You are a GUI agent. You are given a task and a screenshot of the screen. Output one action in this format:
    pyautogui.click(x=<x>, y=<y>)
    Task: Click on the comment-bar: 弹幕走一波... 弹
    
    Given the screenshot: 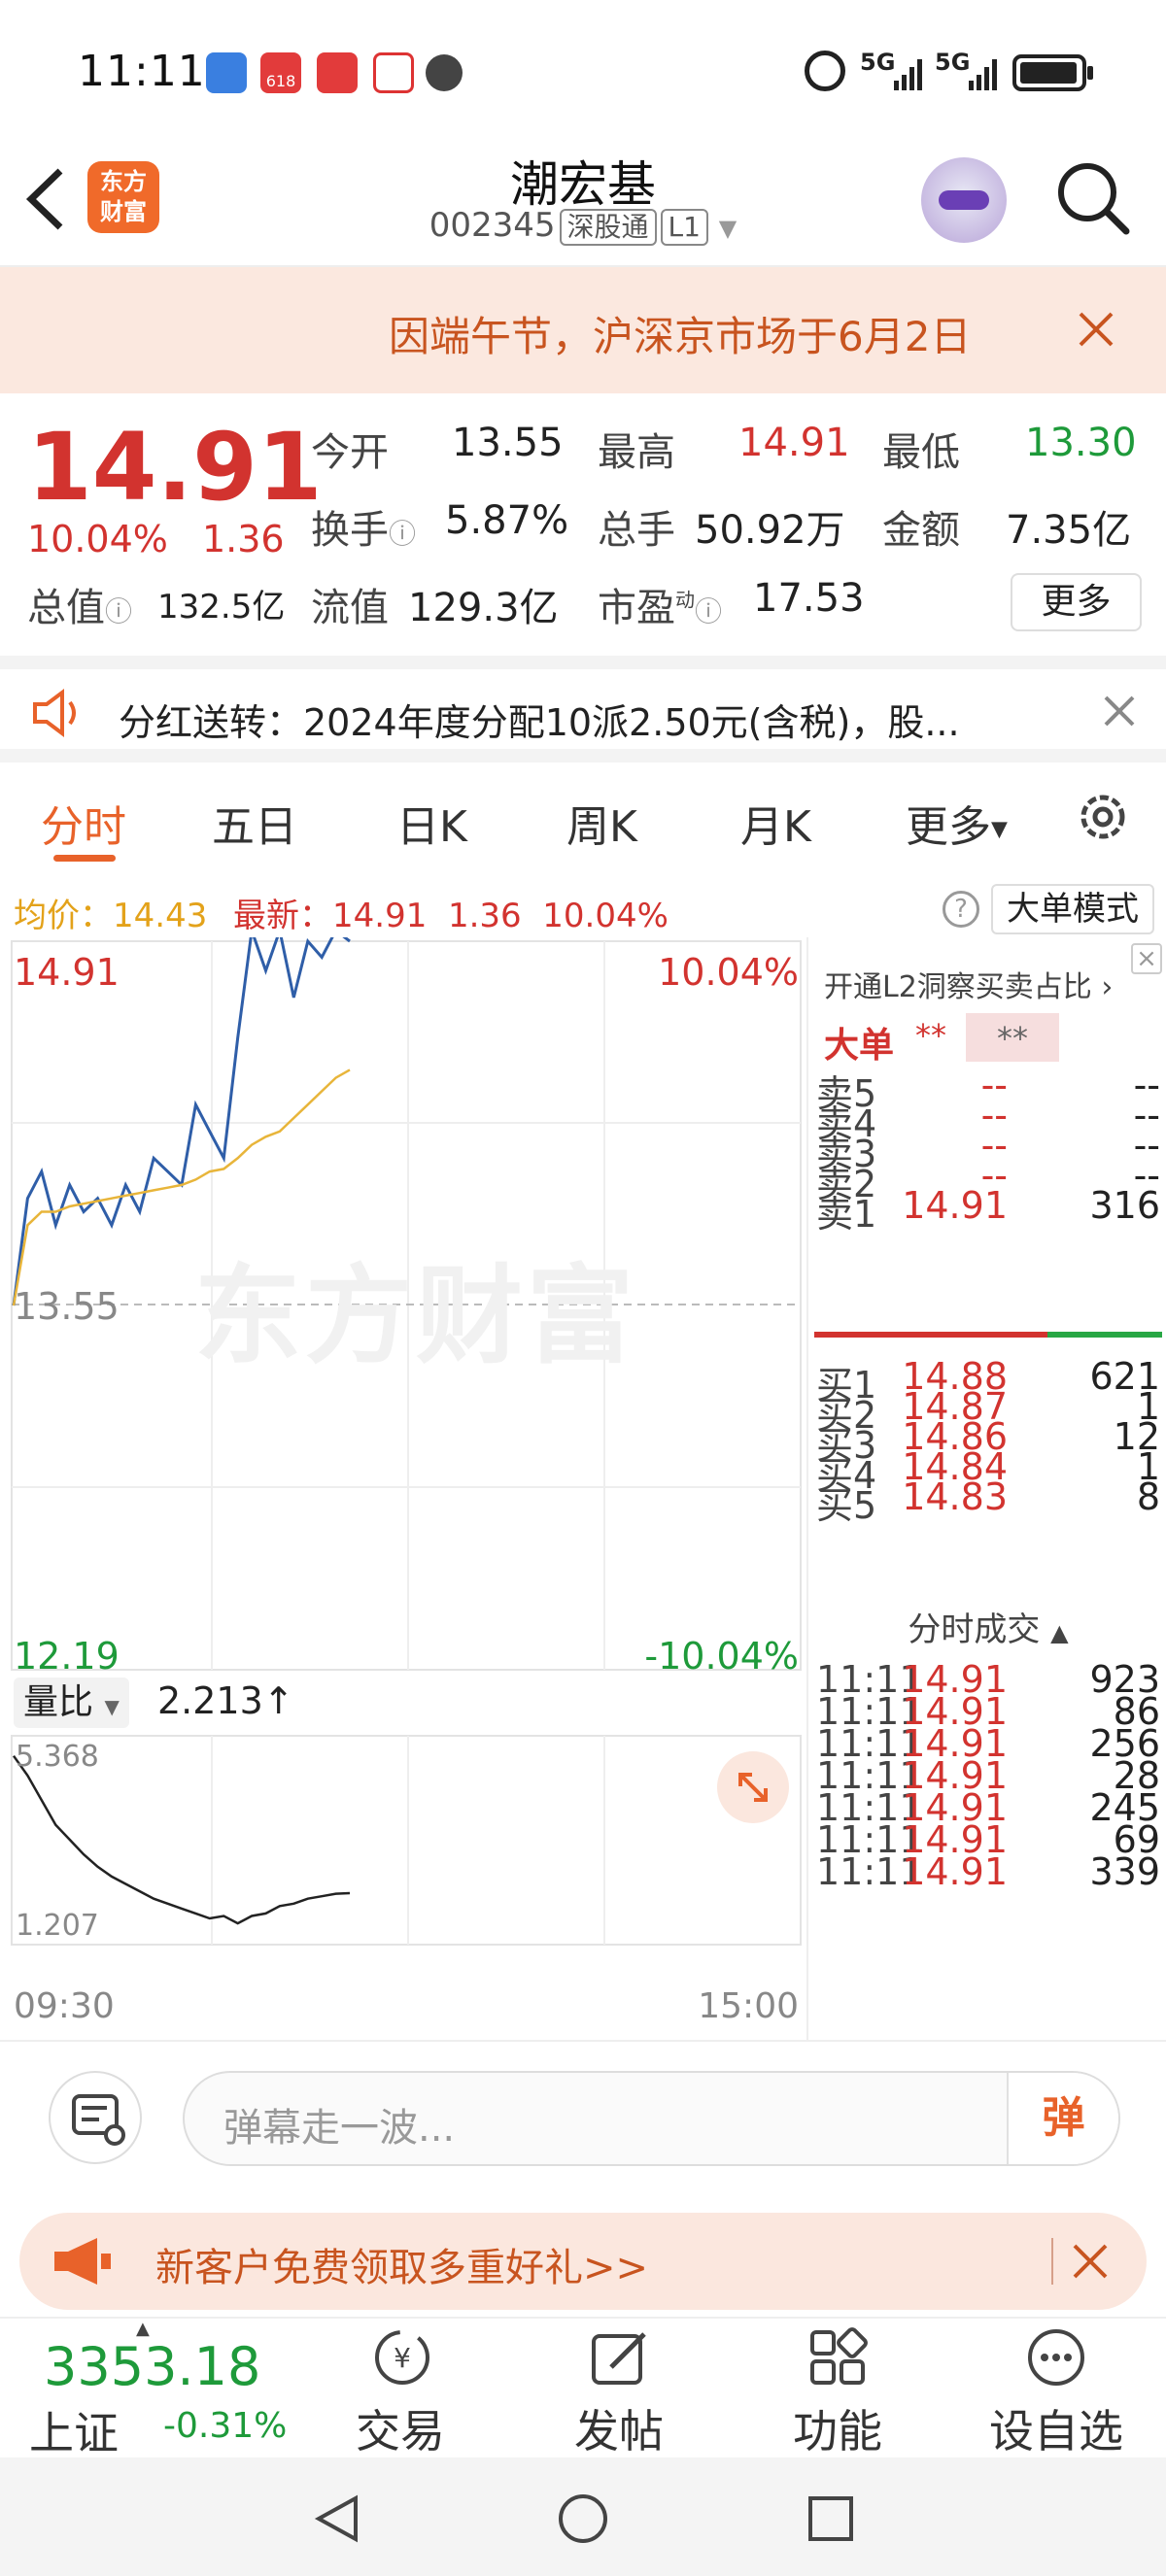 What is the action you would take?
    pyautogui.click(x=583, y=2117)
    